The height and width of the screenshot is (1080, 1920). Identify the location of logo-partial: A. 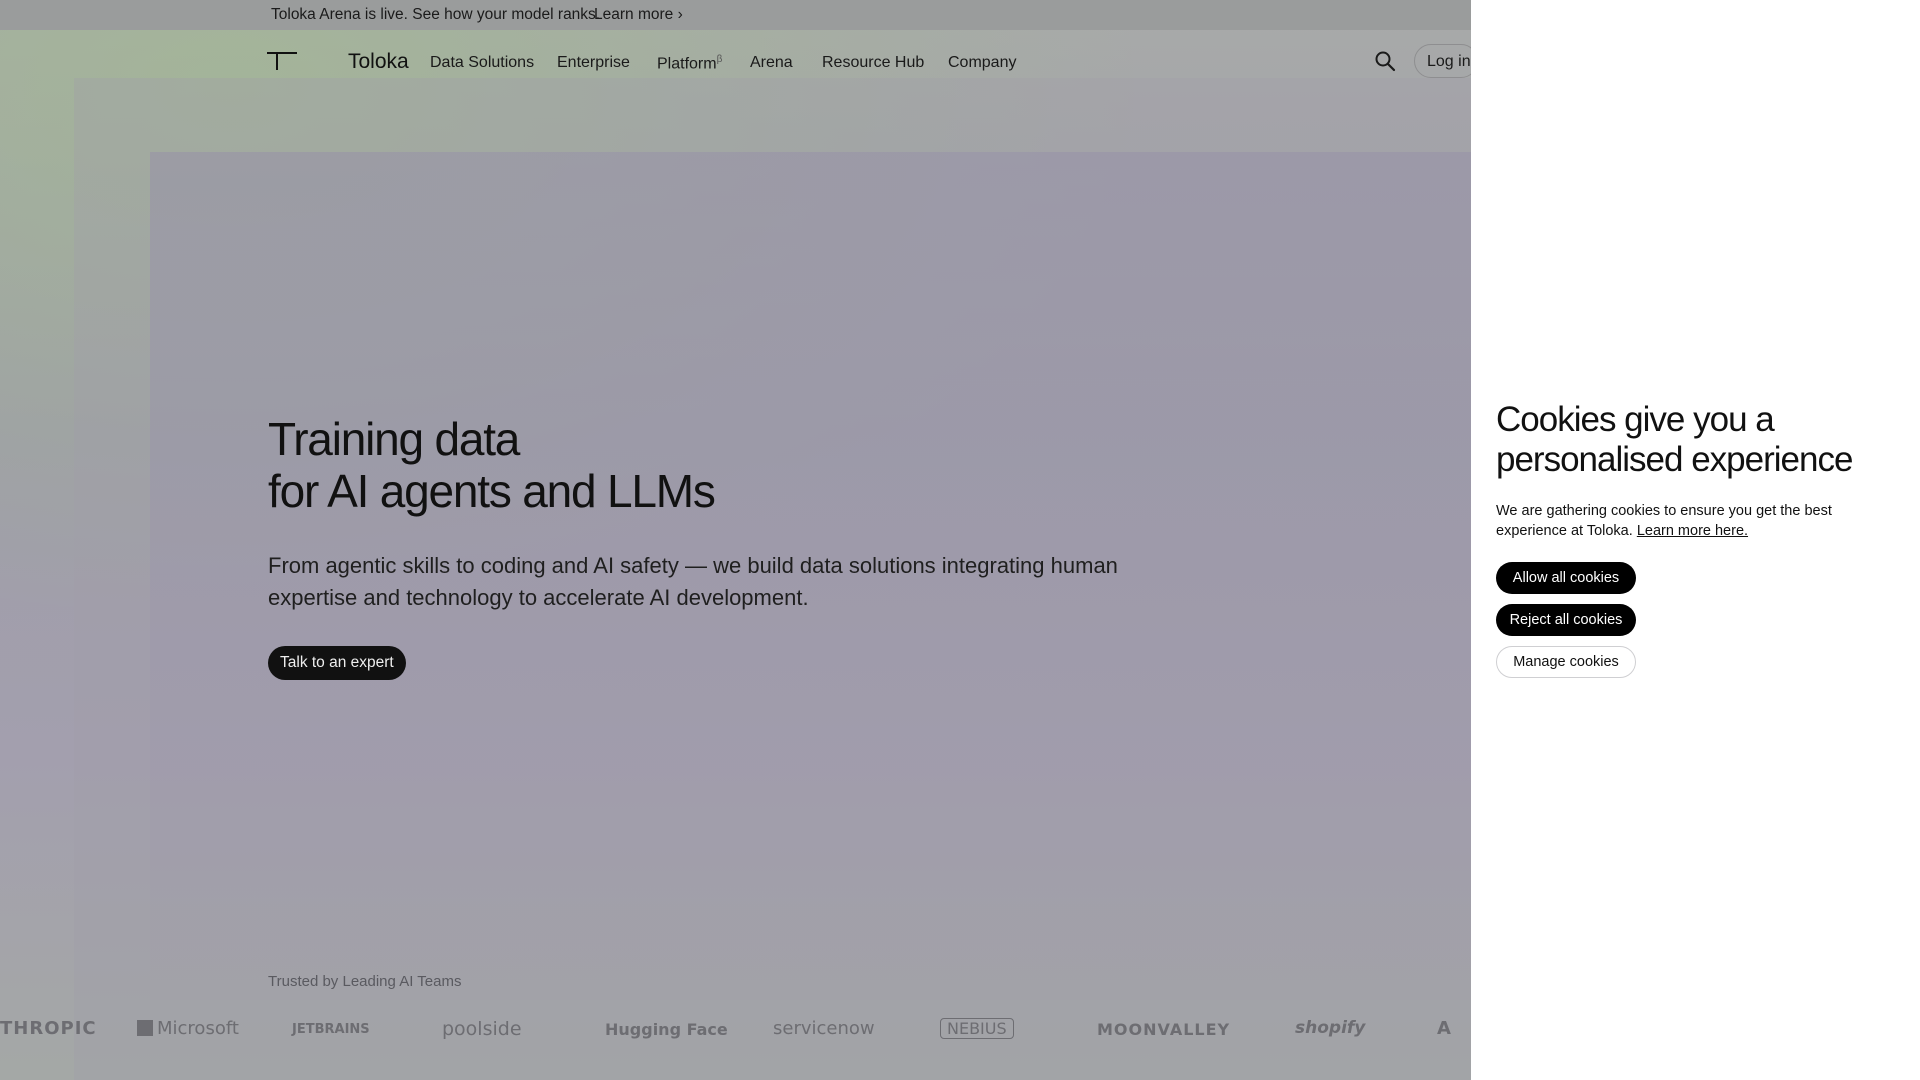
(1444, 1028).